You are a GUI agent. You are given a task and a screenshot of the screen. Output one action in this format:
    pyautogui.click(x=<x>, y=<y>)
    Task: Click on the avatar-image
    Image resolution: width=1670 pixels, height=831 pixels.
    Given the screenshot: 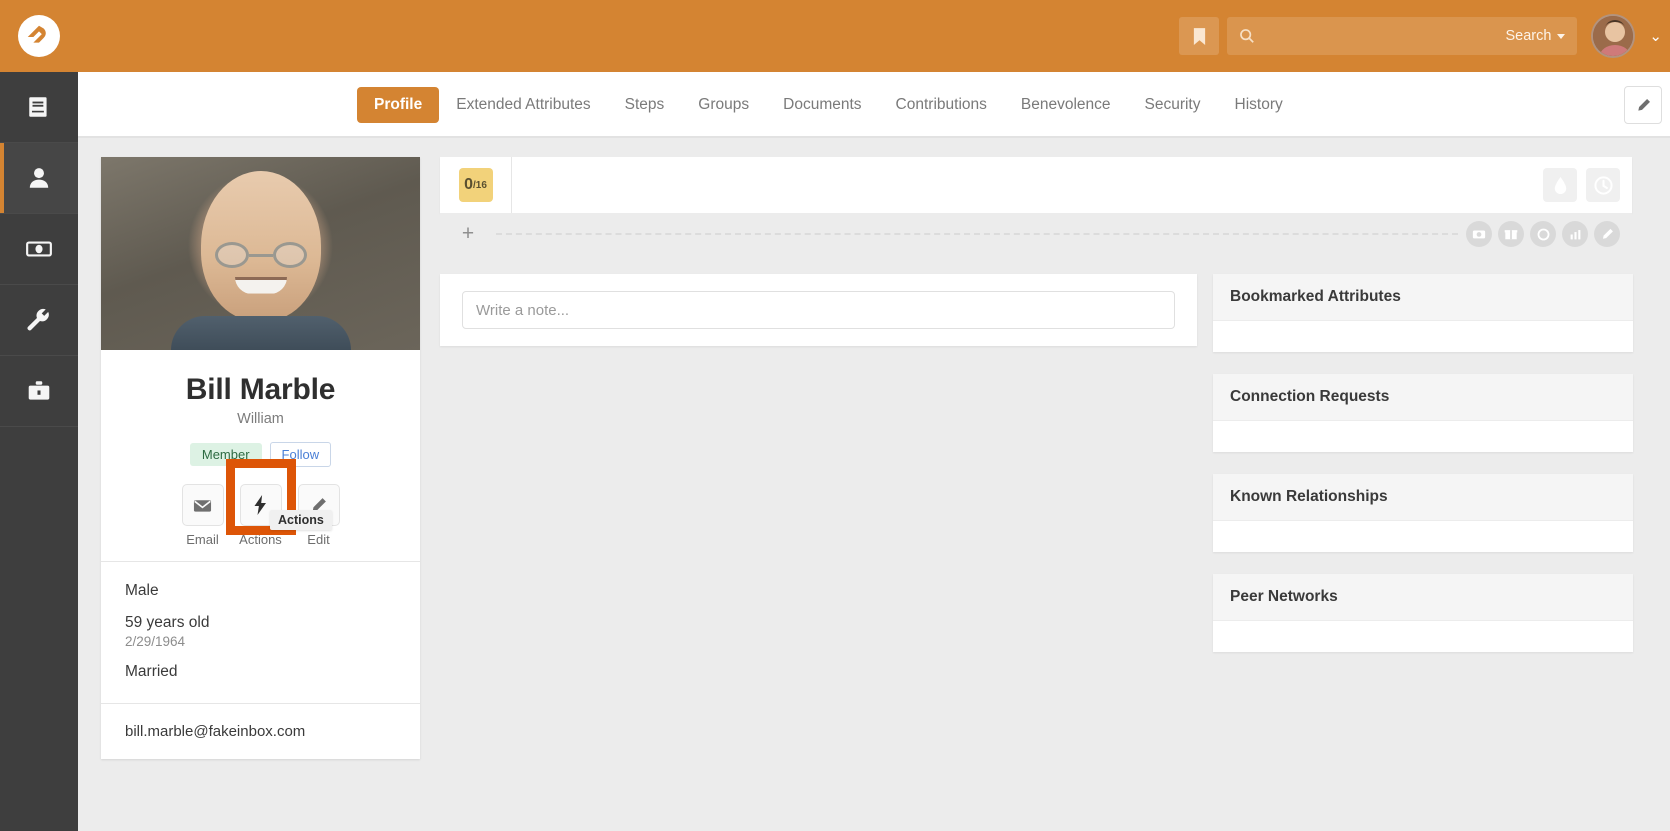 What is the action you would take?
    pyautogui.click(x=1613, y=36)
    